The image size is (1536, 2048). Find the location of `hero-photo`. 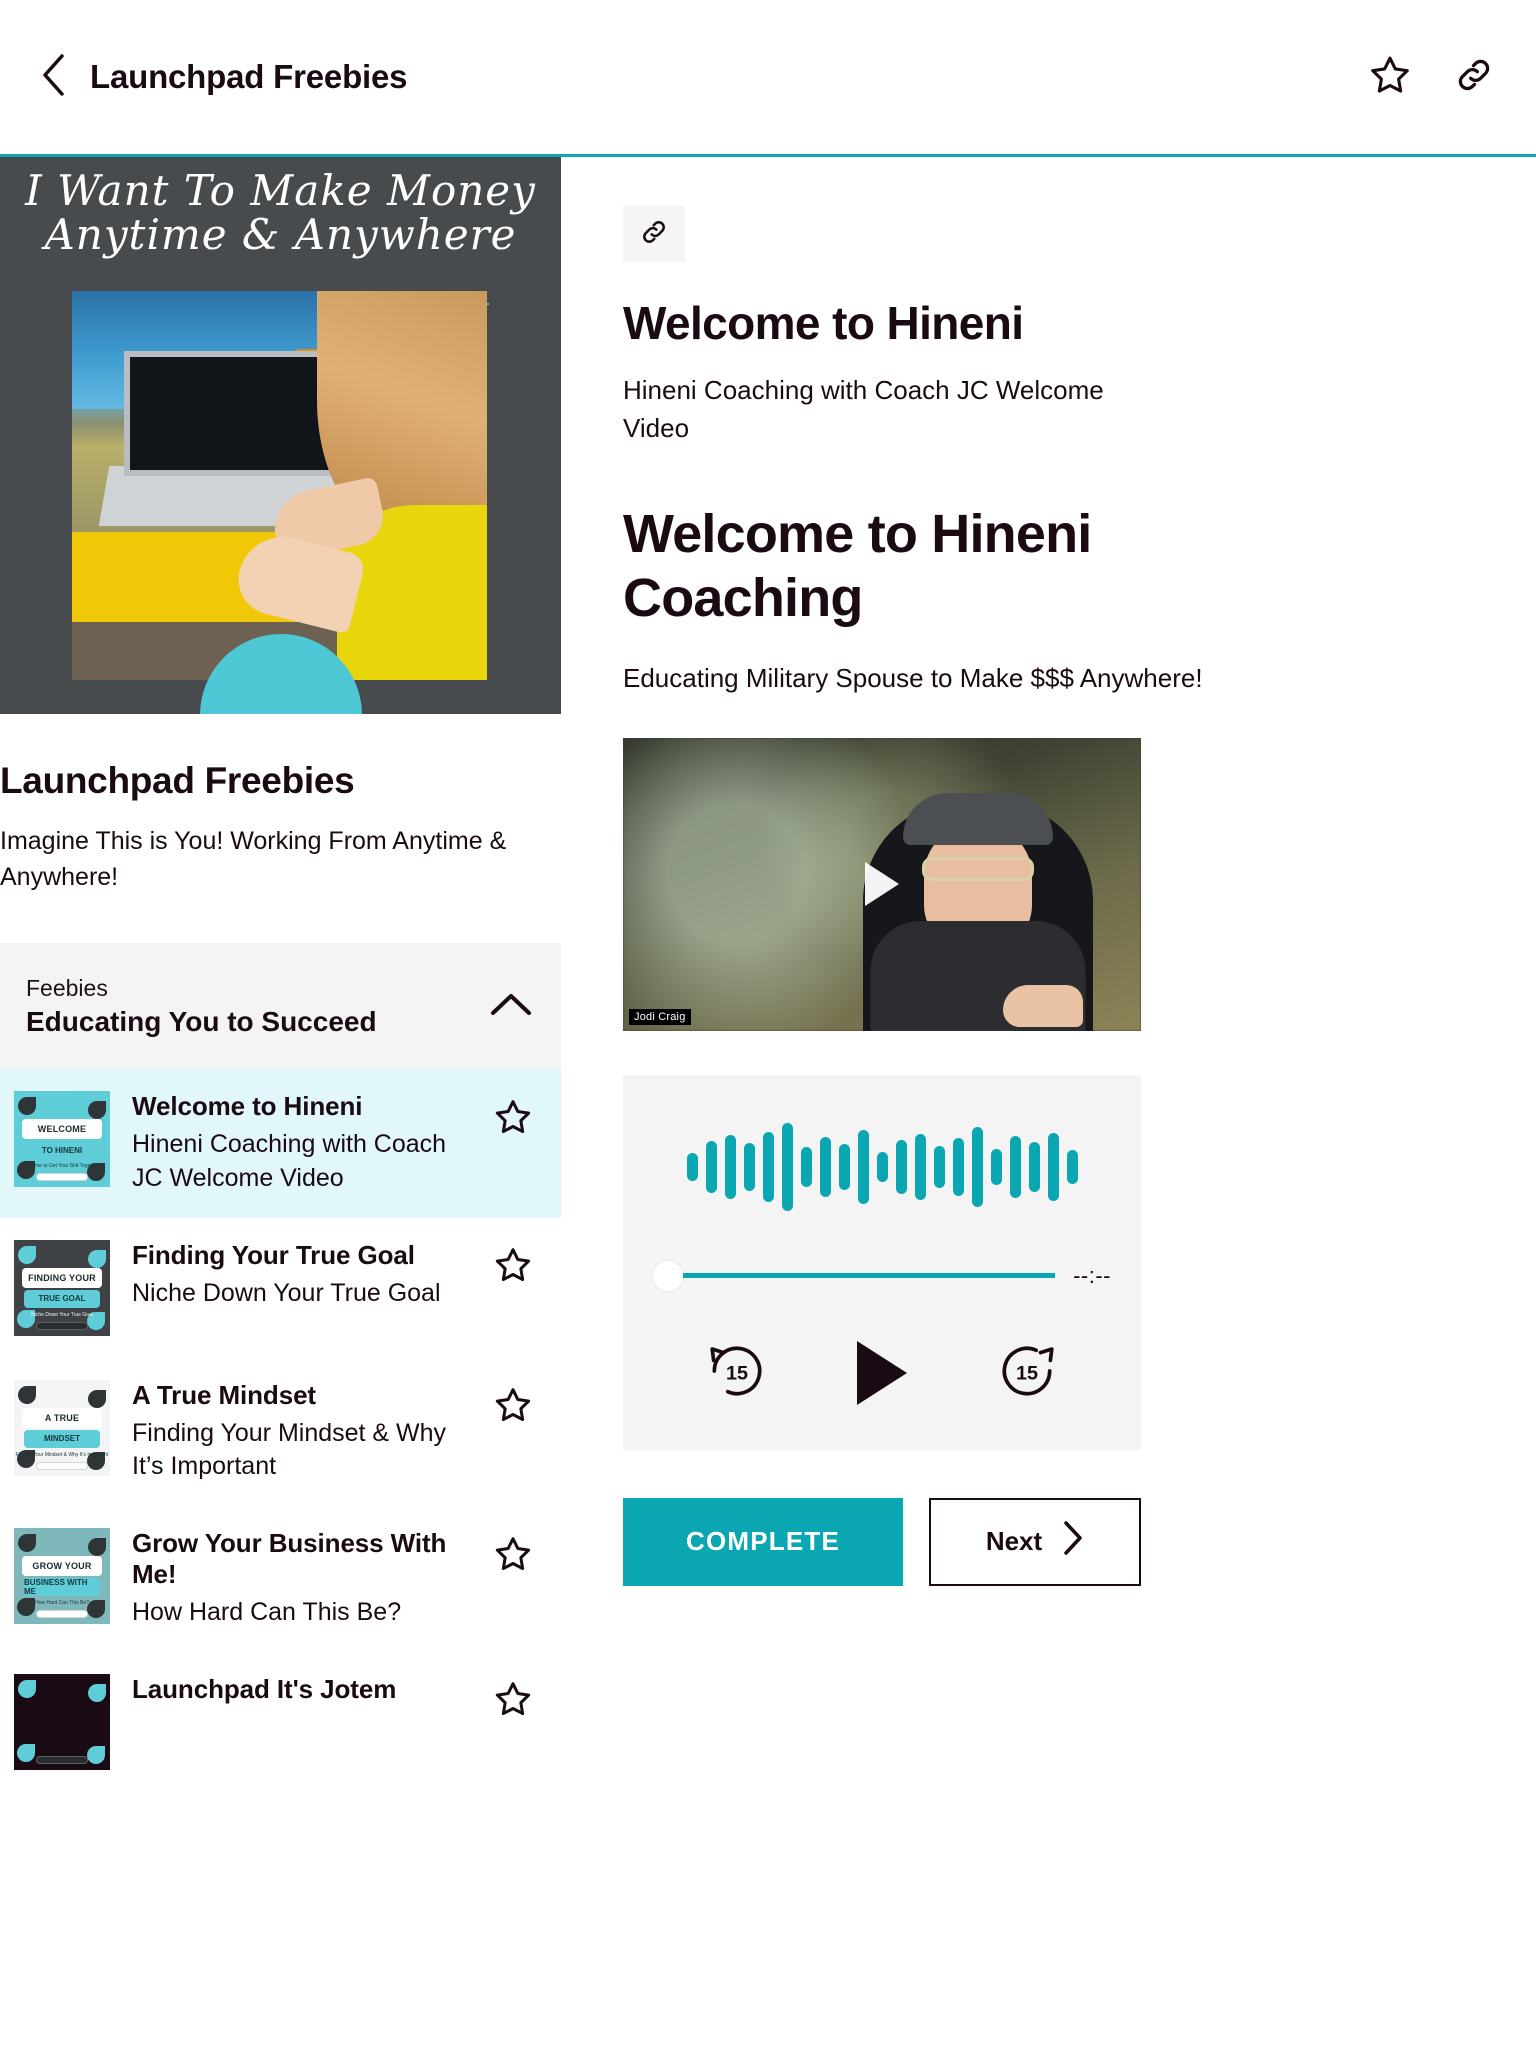

hero-photo is located at coordinates (279, 485).